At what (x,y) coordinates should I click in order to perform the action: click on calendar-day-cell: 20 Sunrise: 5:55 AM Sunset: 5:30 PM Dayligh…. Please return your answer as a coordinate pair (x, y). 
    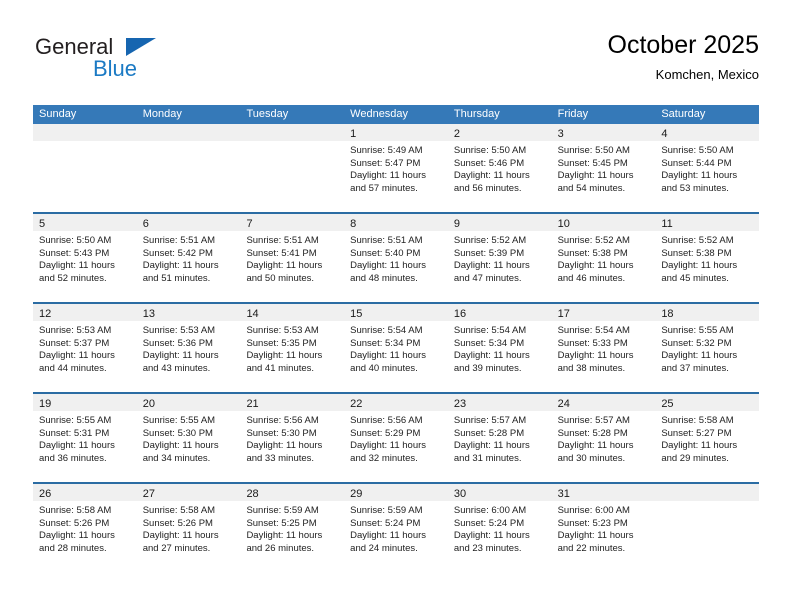
    Looking at the image, I should click on (188, 438).